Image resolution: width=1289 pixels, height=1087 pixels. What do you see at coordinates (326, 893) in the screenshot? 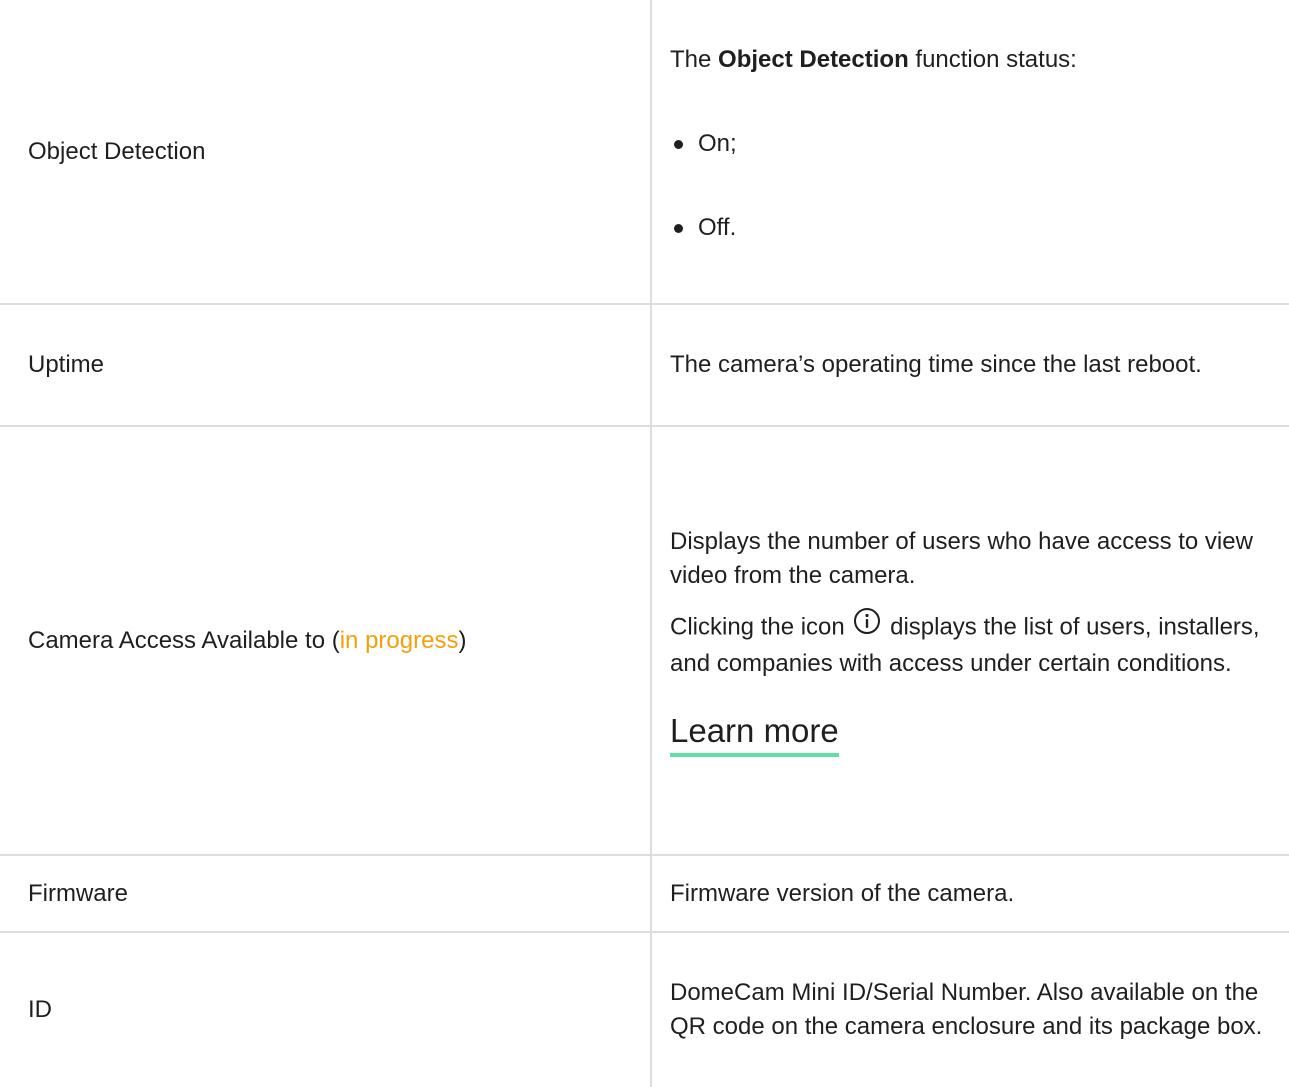
I see `setting-name: Firmware` at bounding box center [326, 893].